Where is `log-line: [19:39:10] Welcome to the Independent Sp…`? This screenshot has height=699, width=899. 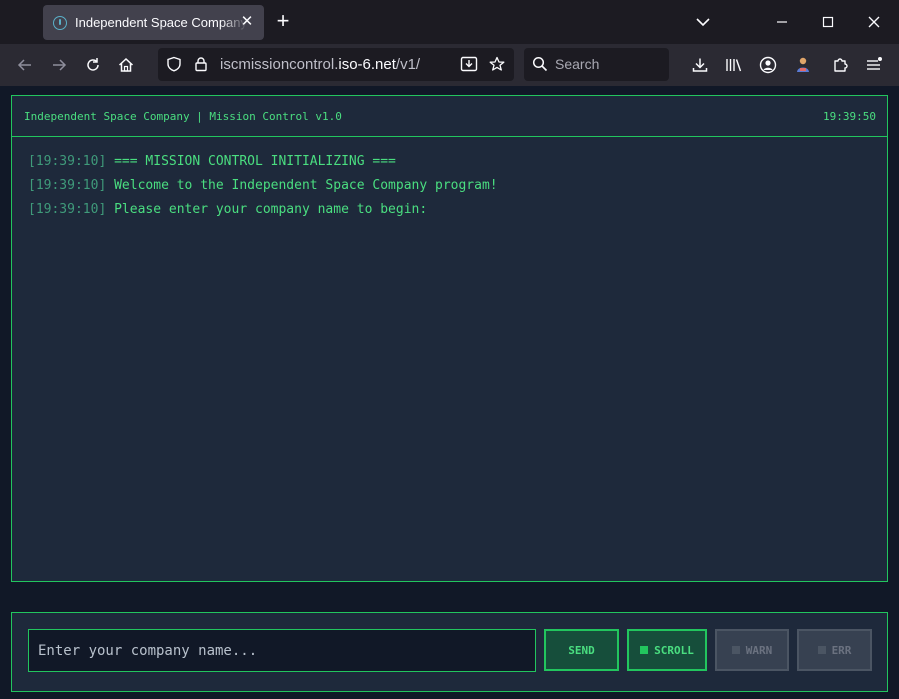 log-line: [19:39:10] Welcome to the Independent Sp… is located at coordinates (263, 190).